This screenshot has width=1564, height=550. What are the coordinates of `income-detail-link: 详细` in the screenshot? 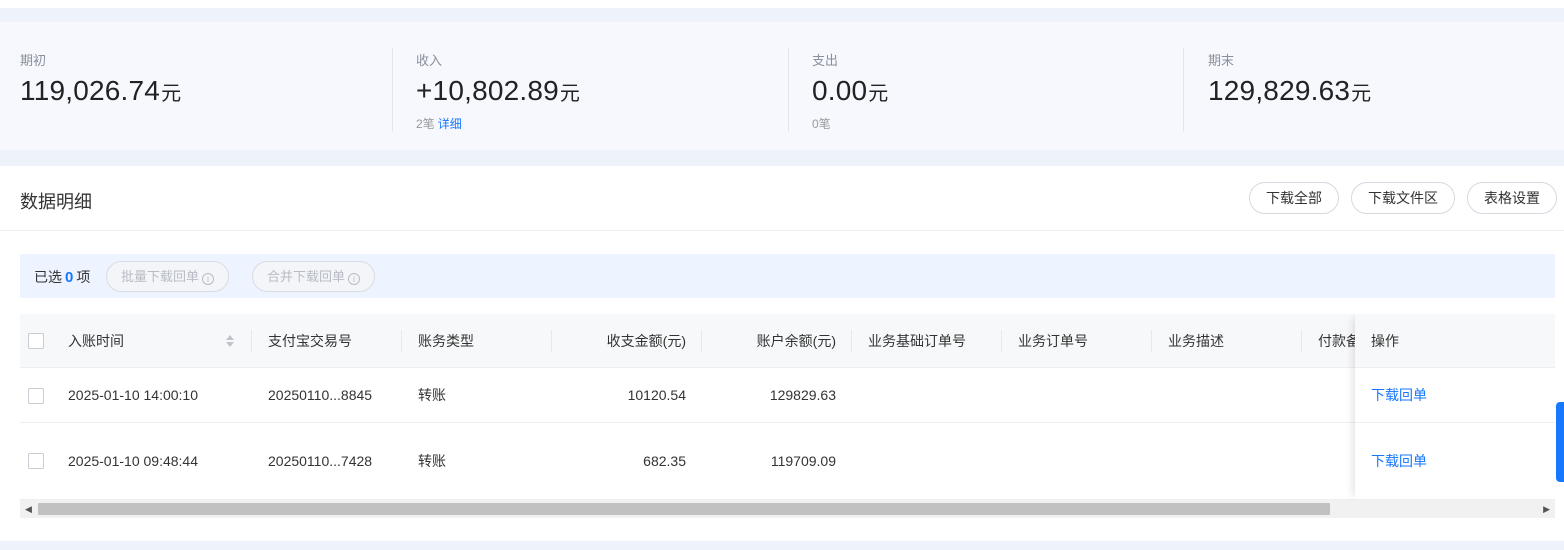 It's located at (450, 124).